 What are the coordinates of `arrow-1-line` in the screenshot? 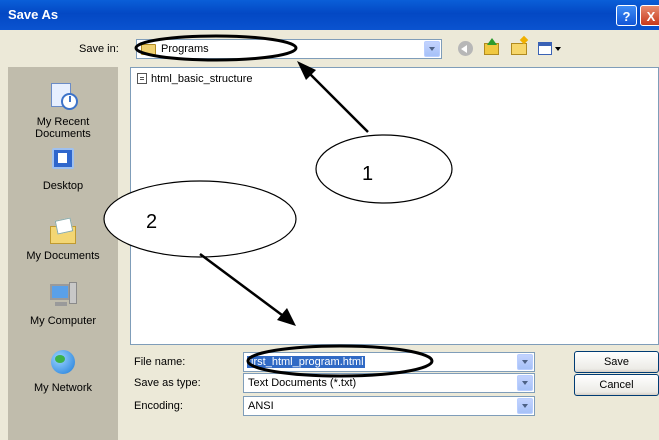 It's located at (337, 101).